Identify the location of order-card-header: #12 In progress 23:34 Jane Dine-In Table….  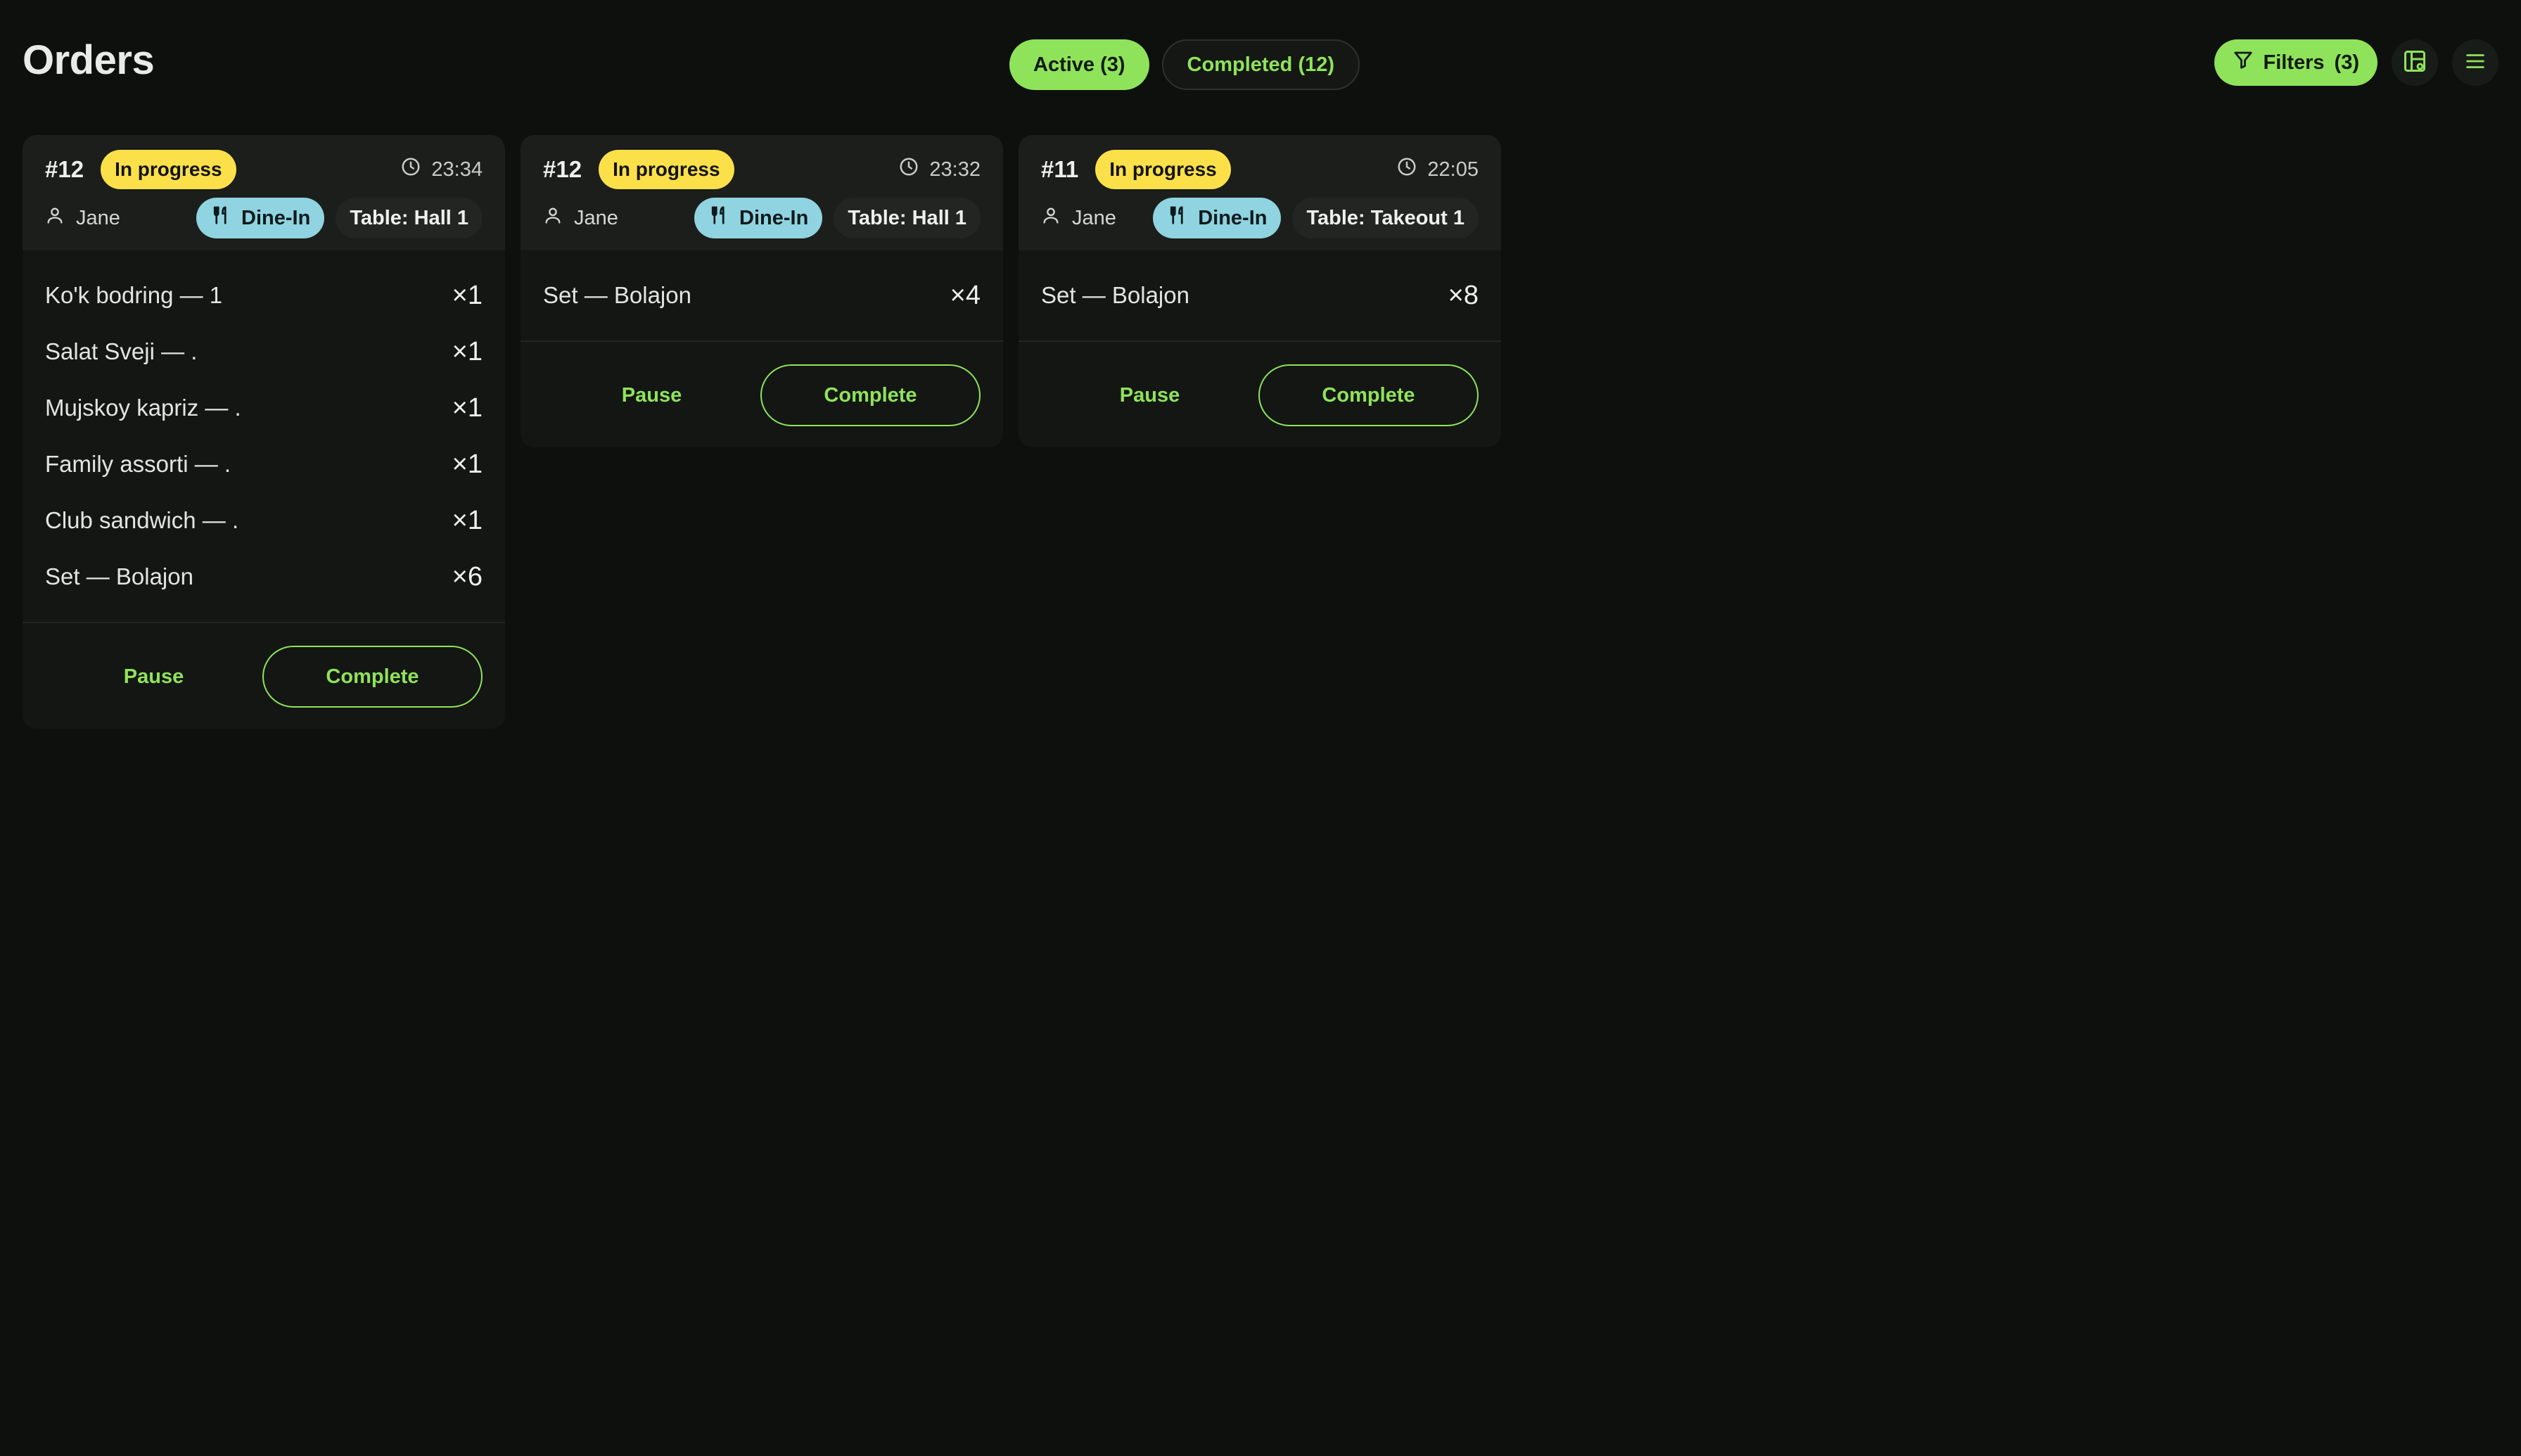
(264, 192).